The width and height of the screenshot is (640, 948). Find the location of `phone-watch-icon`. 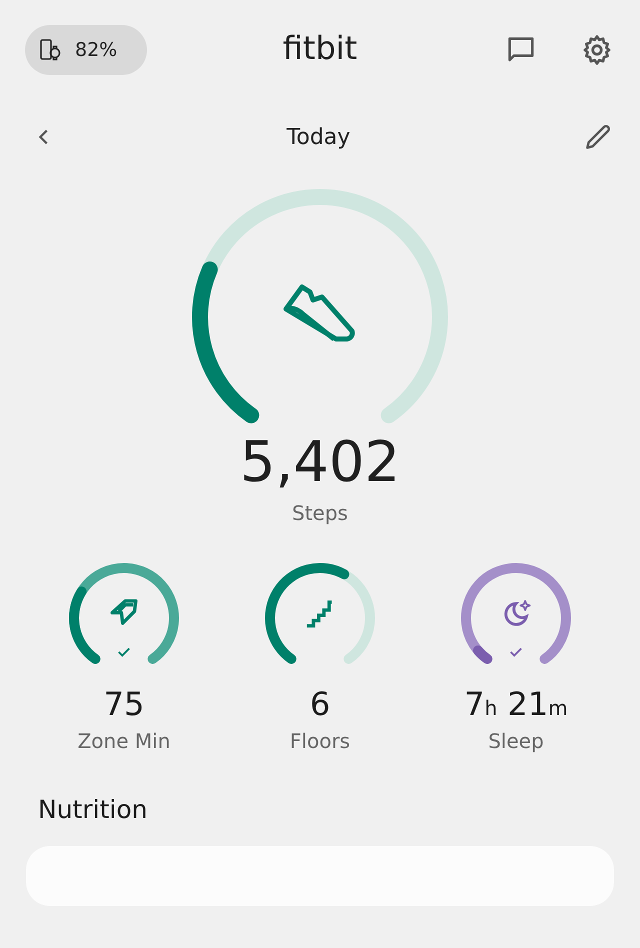

phone-watch-icon is located at coordinates (51, 50).